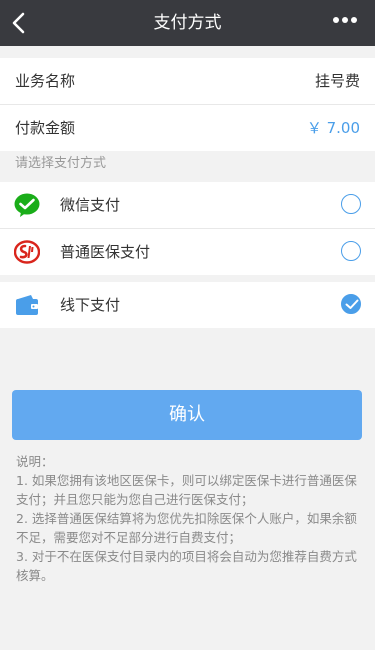 The height and width of the screenshot is (650, 375). What do you see at coordinates (35, 461) in the screenshot?
I see `notes-heading: 说明：` at bounding box center [35, 461].